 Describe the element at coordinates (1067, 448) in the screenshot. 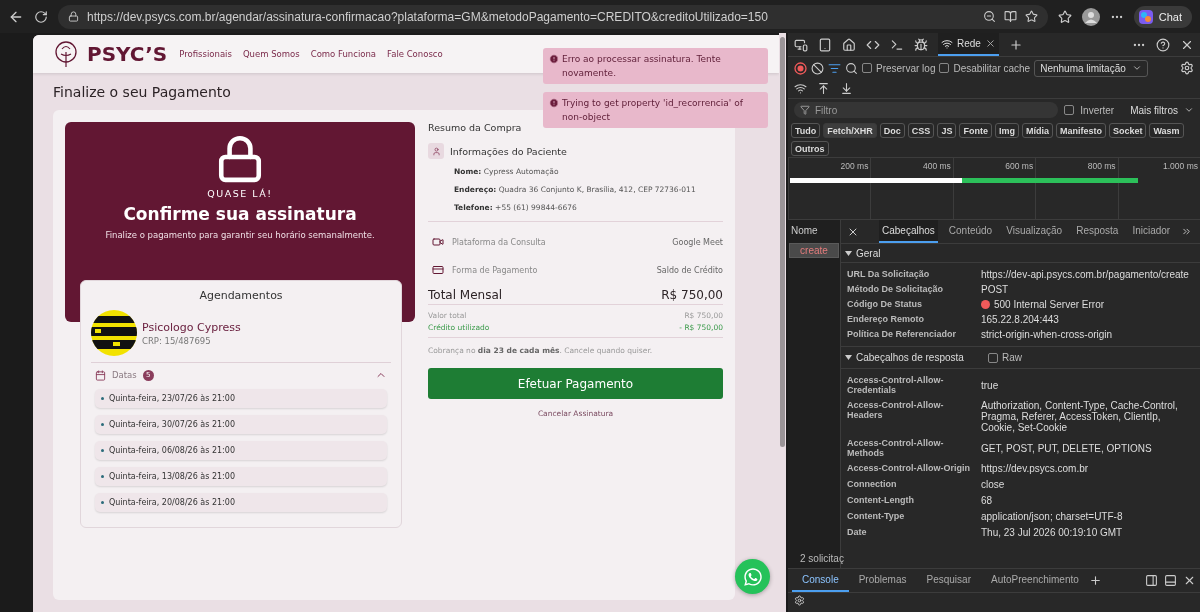

I see `header-value: GET, POST, PUT, DELETE, OPTIONS` at that location.